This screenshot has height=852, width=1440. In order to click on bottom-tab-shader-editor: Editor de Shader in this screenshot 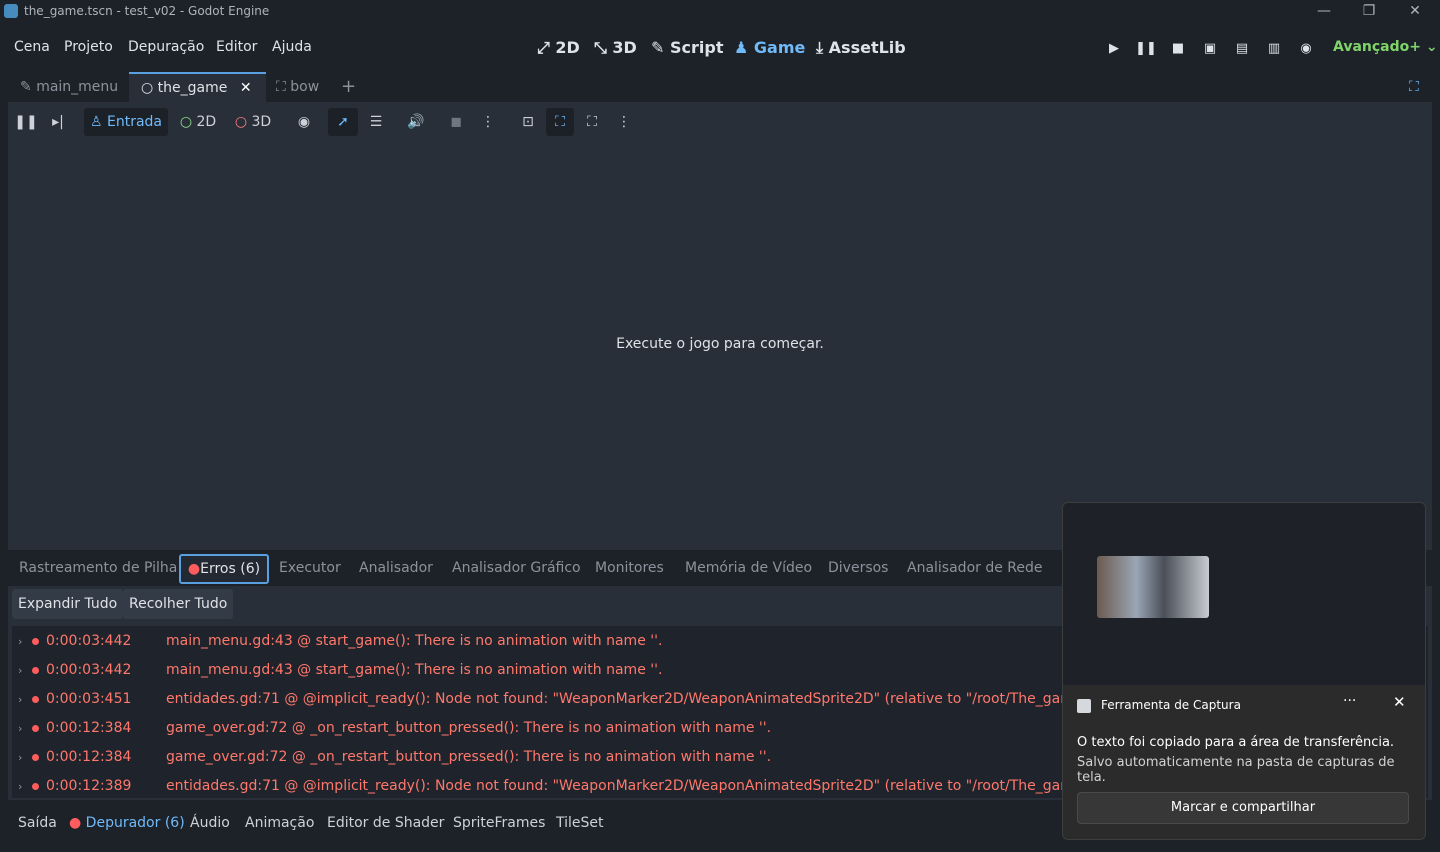, I will do `click(385, 823)`.